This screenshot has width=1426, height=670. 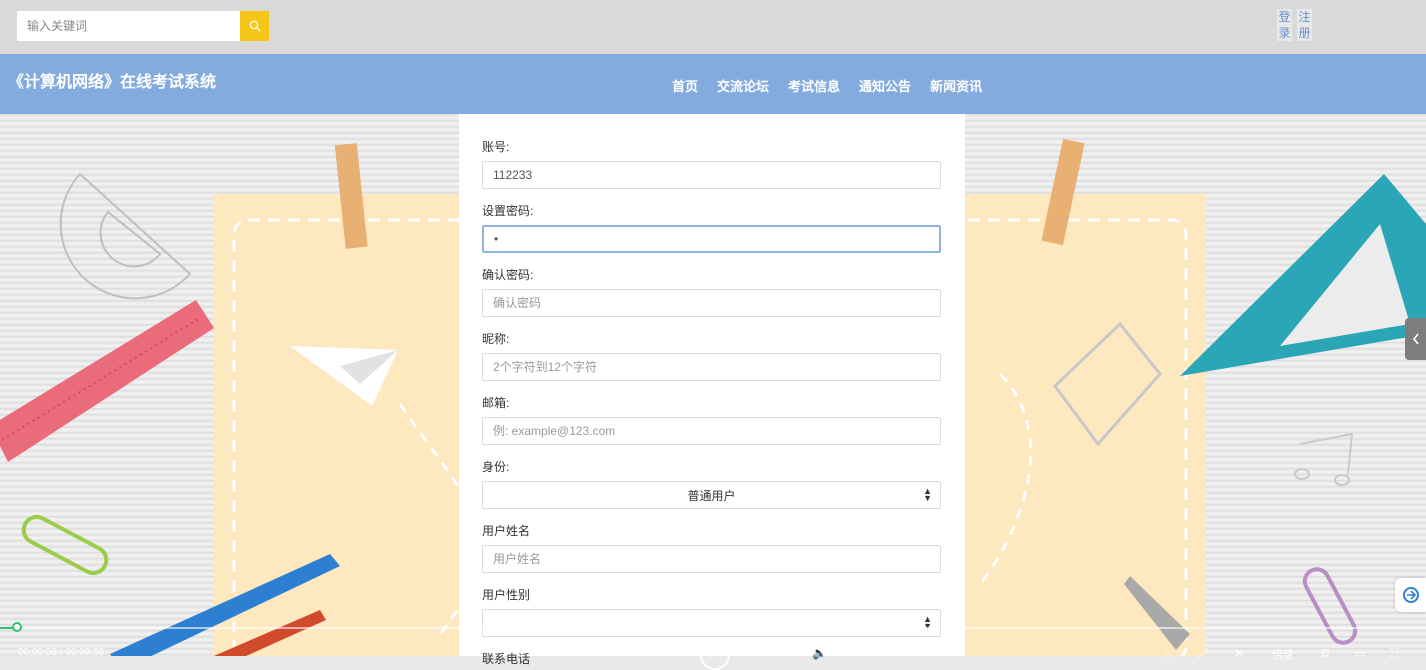 What do you see at coordinates (506, 531) in the screenshot?
I see `realname-label: 用户姓名` at bounding box center [506, 531].